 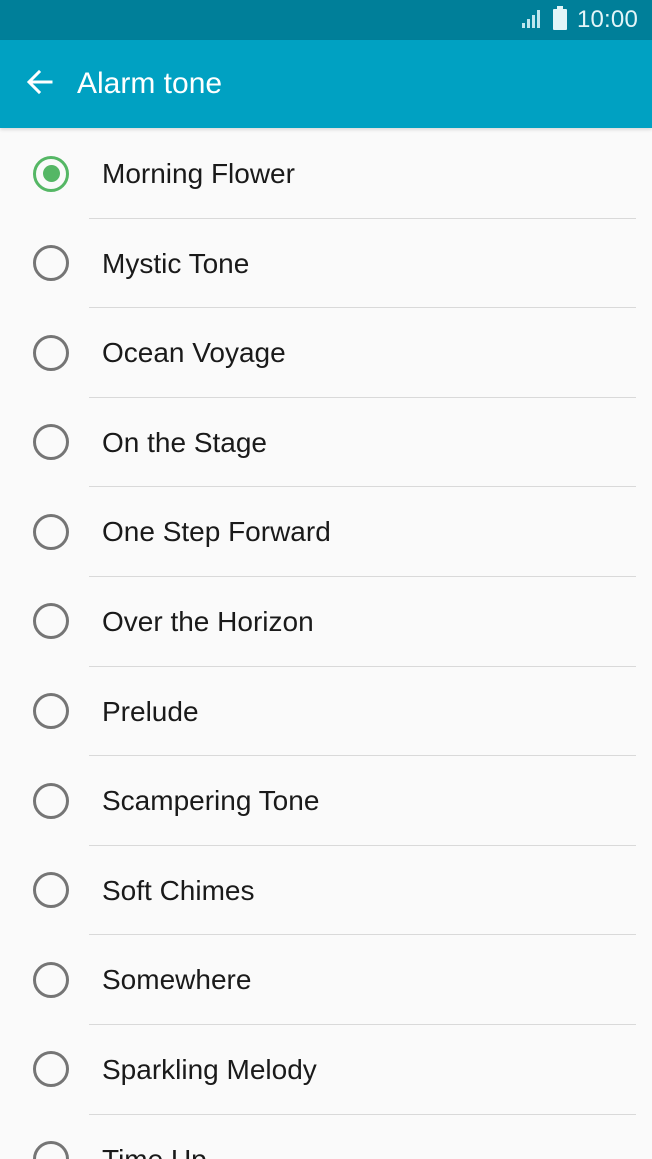 What do you see at coordinates (326, 891) in the screenshot?
I see `list-item: Soft Chimes` at bounding box center [326, 891].